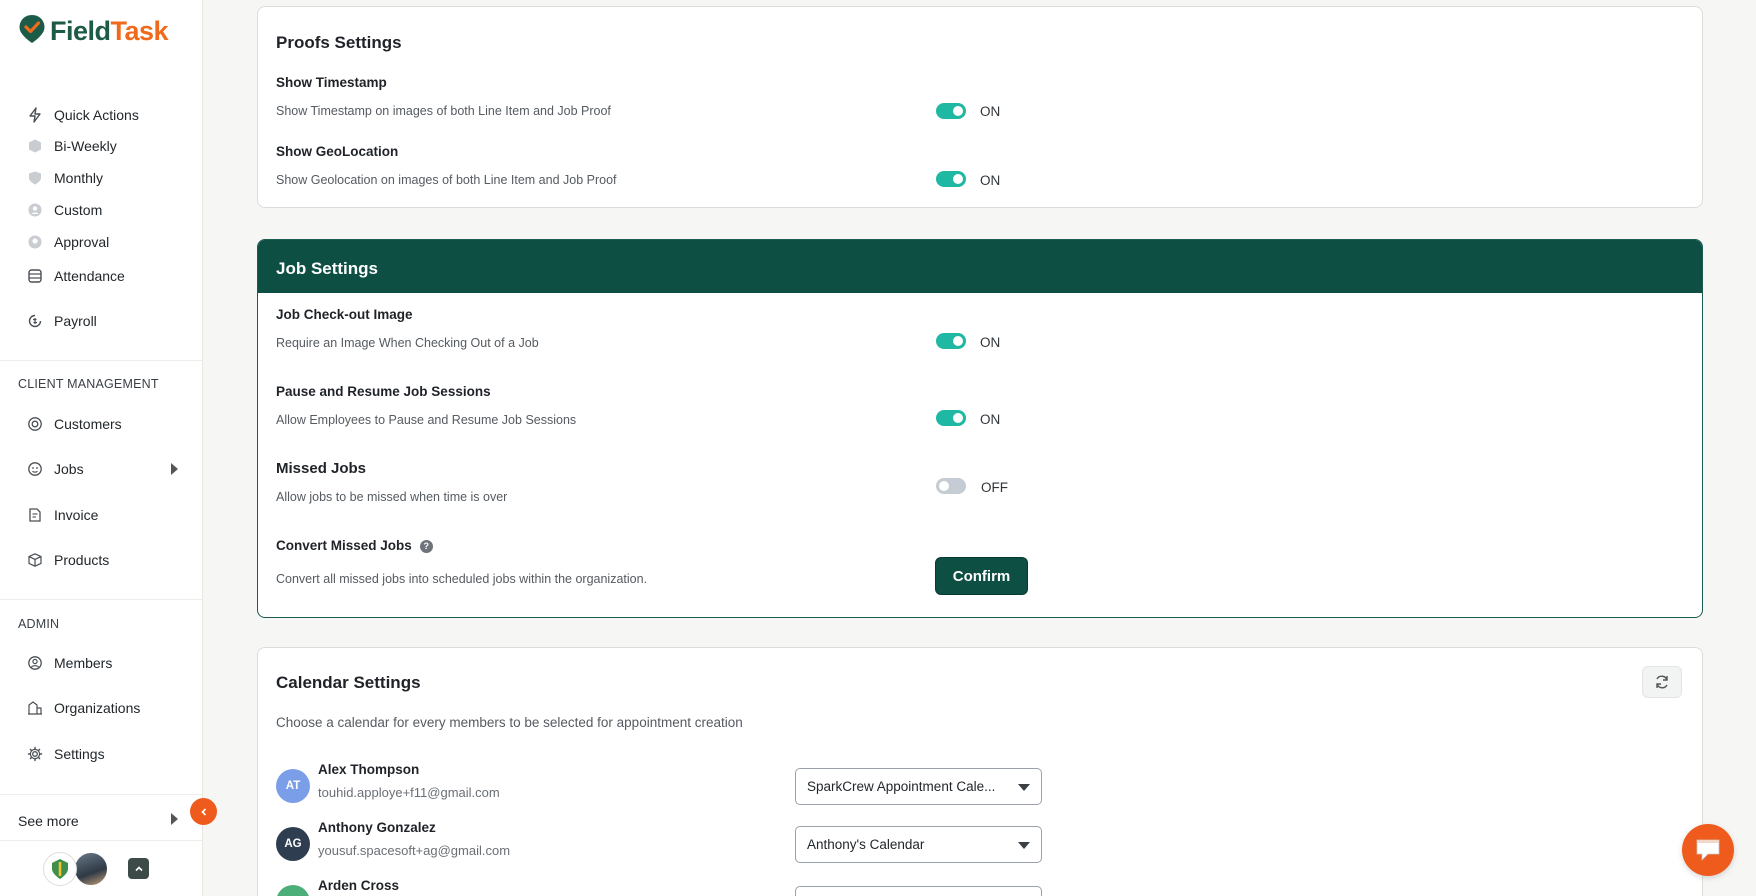  I want to click on pause-resume-toggle, so click(951, 418).